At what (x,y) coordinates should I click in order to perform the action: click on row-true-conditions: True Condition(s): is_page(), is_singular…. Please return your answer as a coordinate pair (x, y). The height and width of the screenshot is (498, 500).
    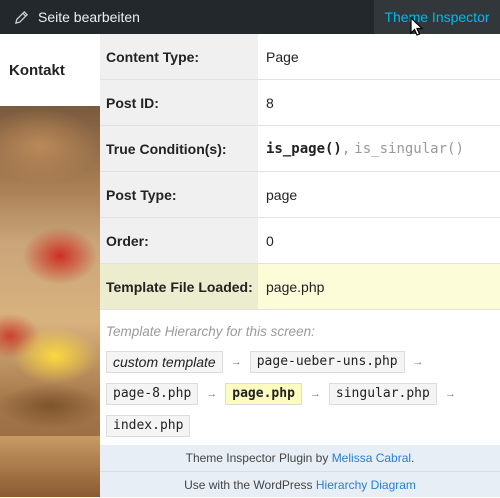
    Looking at the image, I should click on (300, 149).